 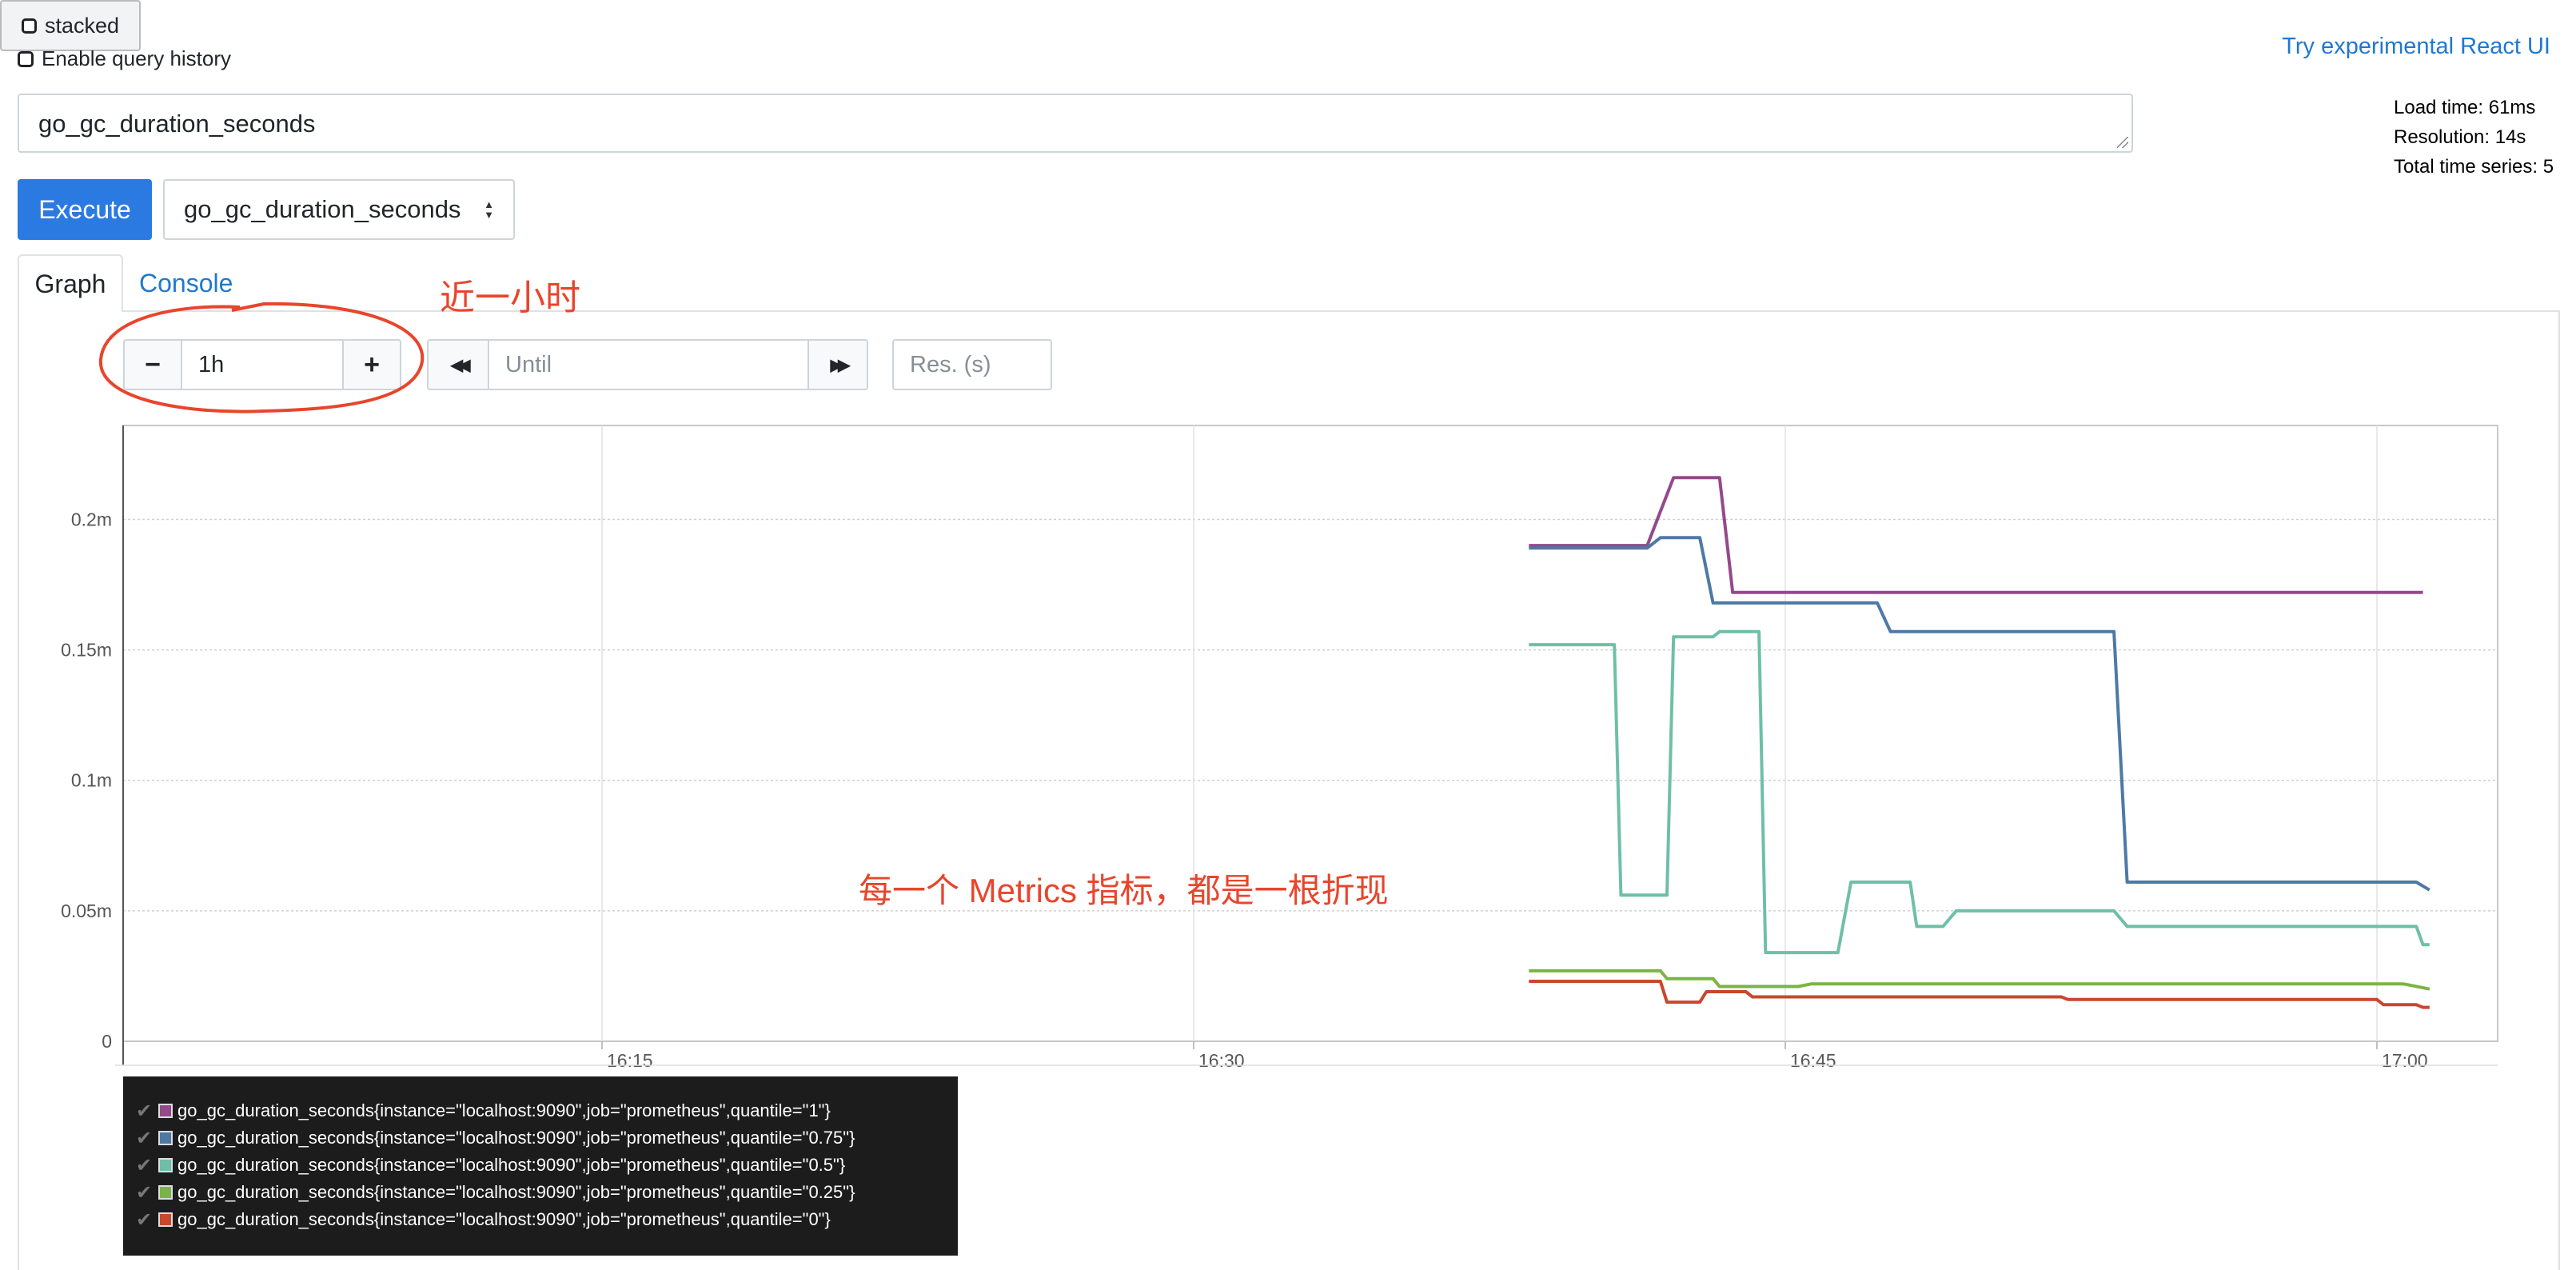 I want to click on annotation-marks, so click(x=261, y=357).